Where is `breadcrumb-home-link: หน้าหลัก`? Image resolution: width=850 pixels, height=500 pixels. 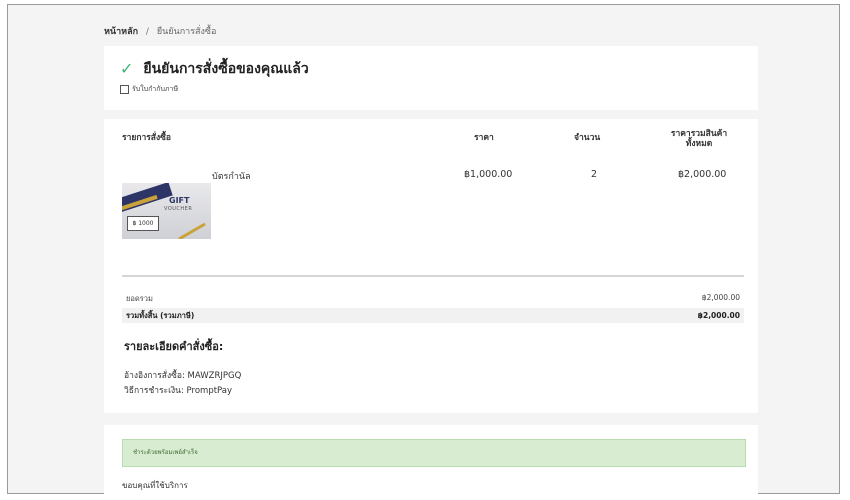 breadcrumb-home-link: หน้าหลัก is located at coordinates (121, 32).